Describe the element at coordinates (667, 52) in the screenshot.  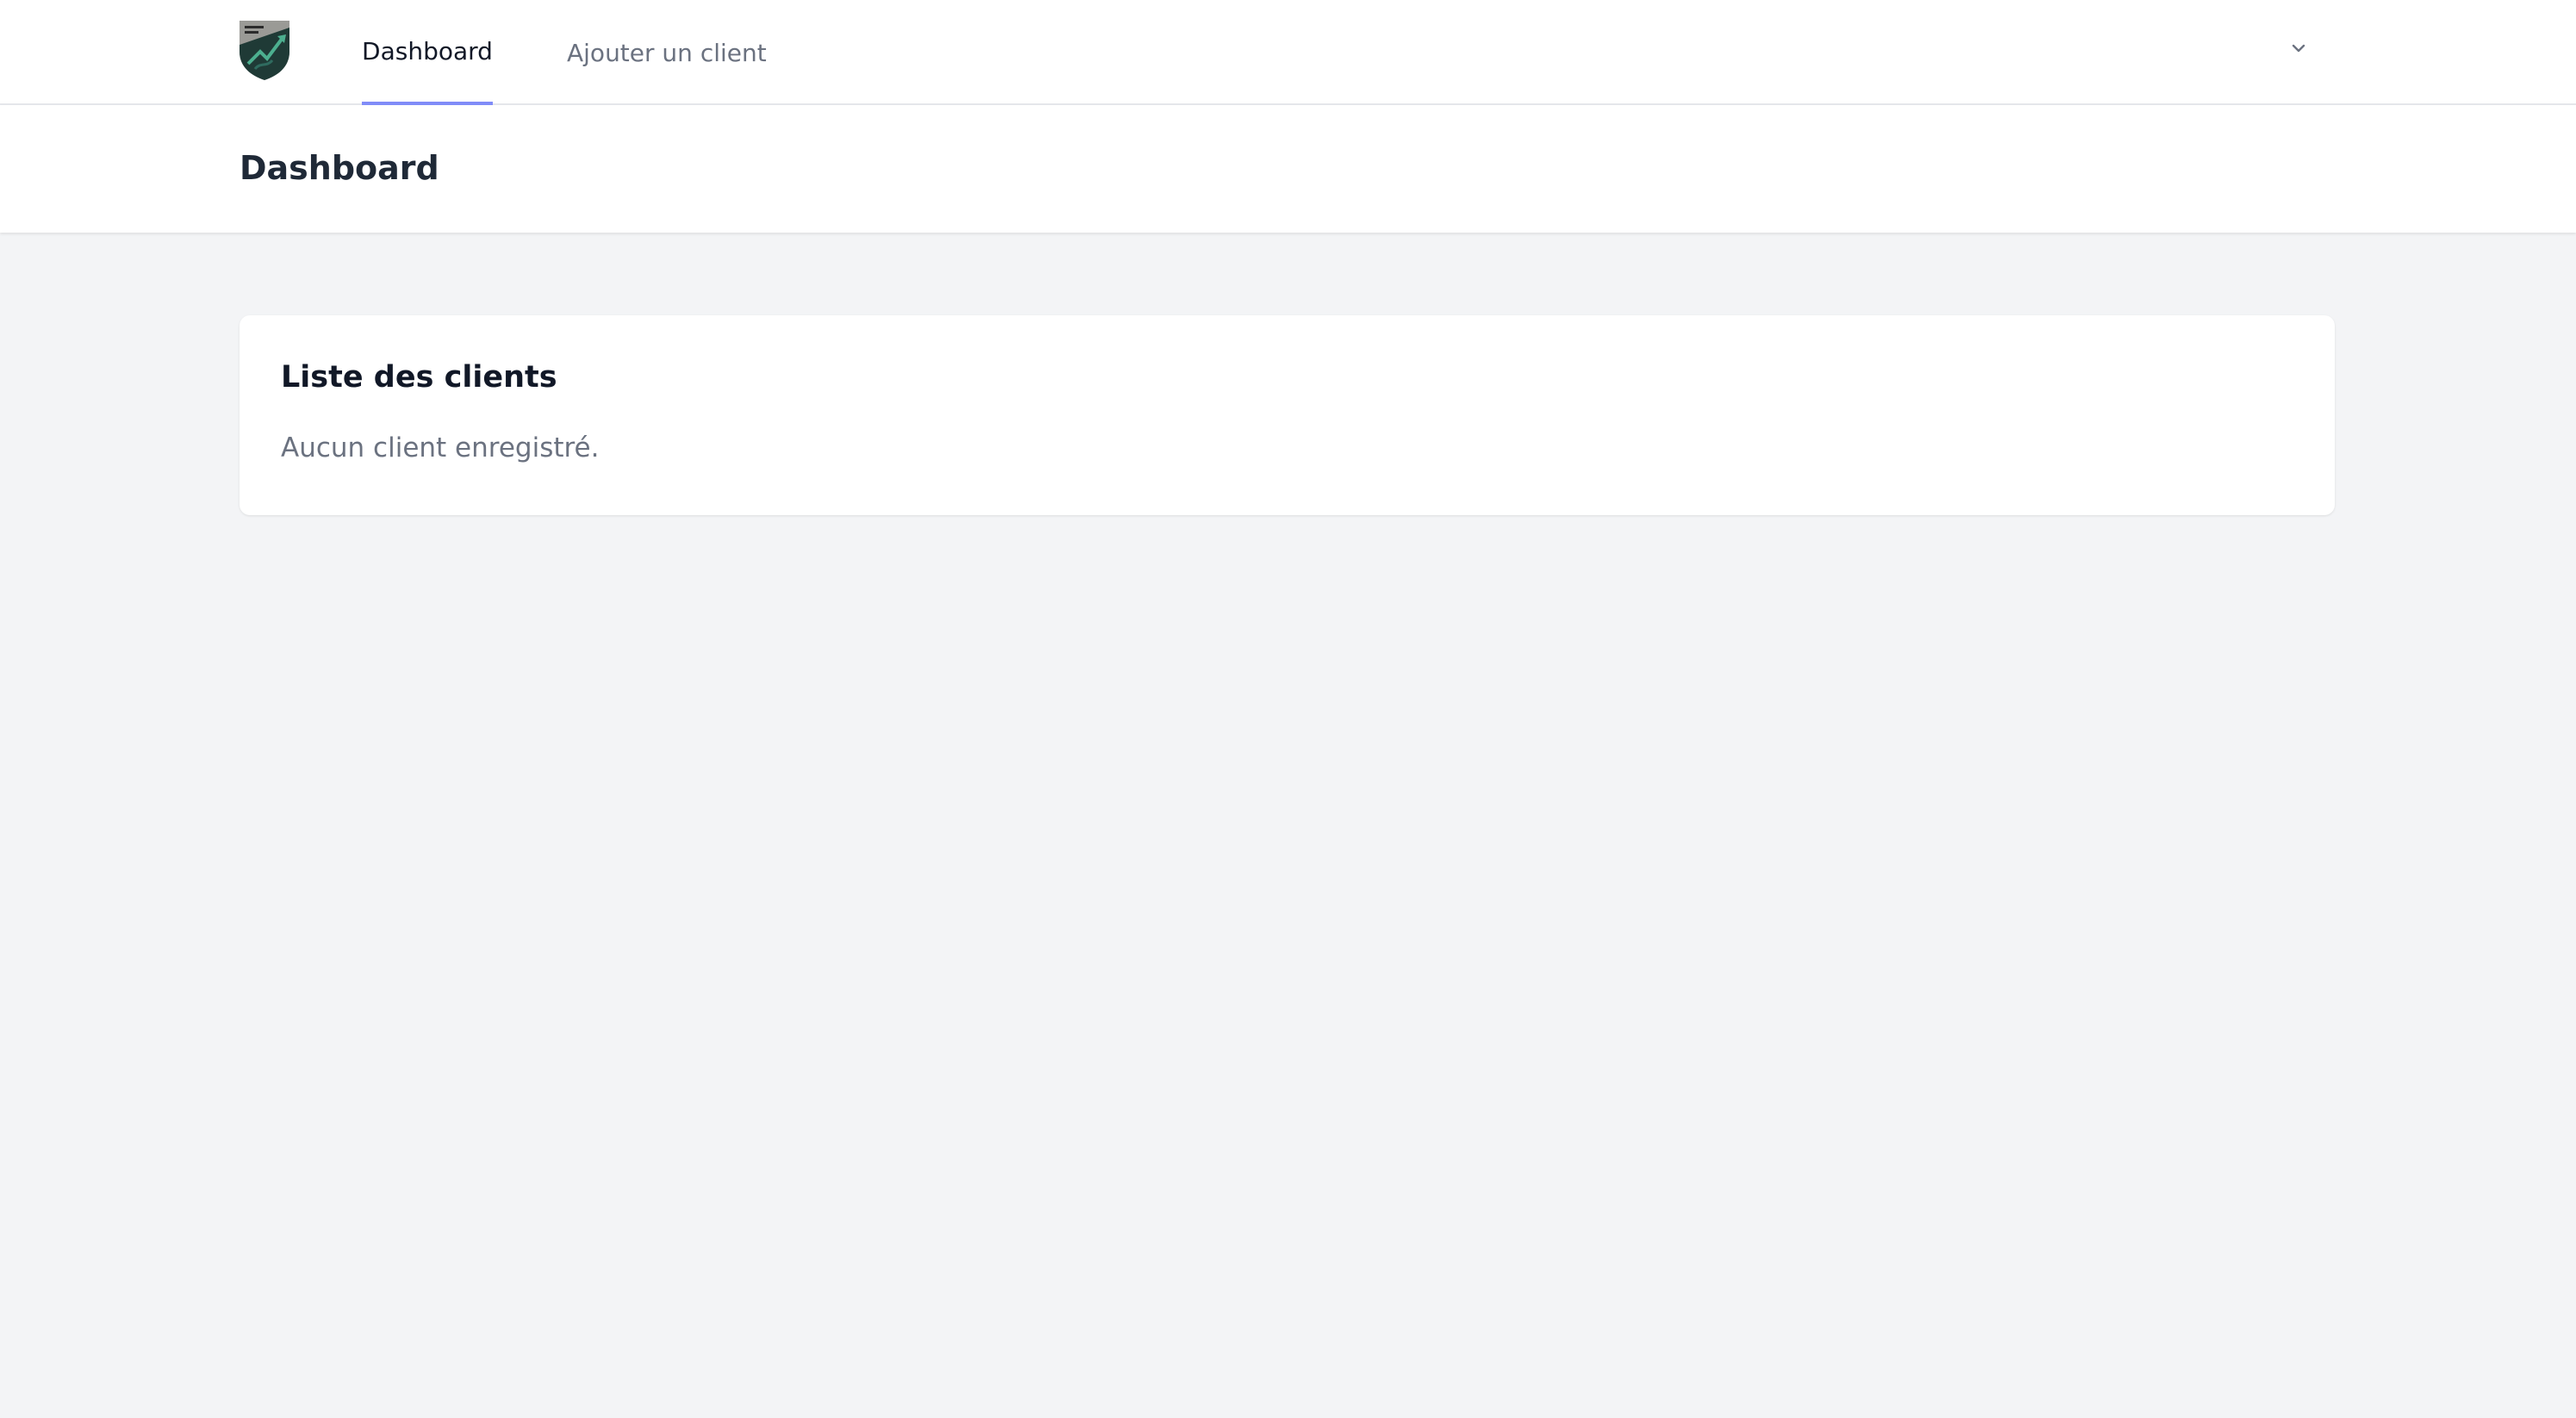
I see `nav-link-add-client: Ajouter un client` at that location.